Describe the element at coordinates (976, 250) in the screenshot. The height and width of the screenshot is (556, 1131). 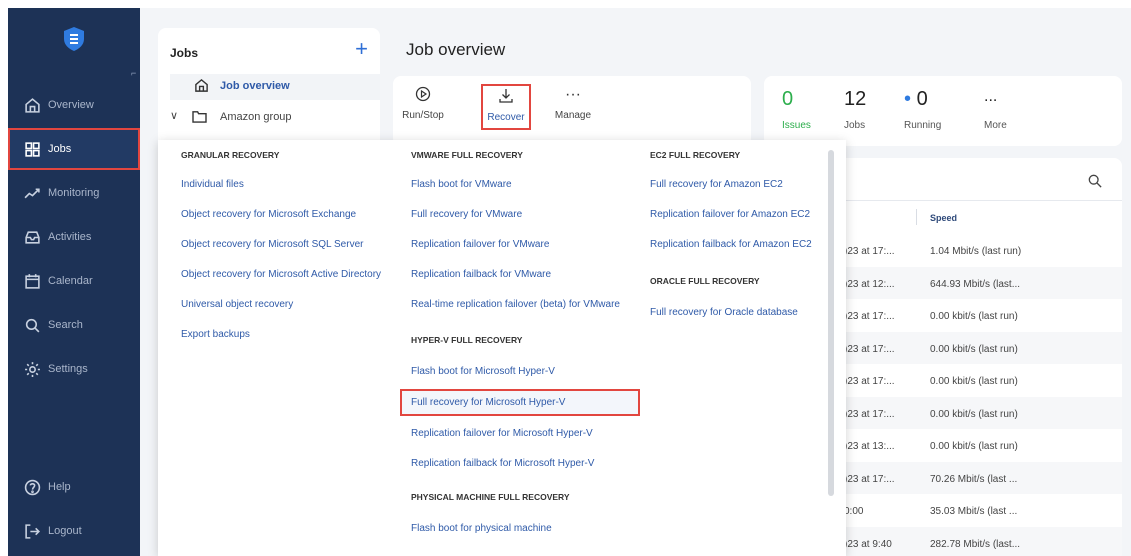
I see `table-row: )23 at 17:... 1.04 Mbit/s (last run)` at that location.